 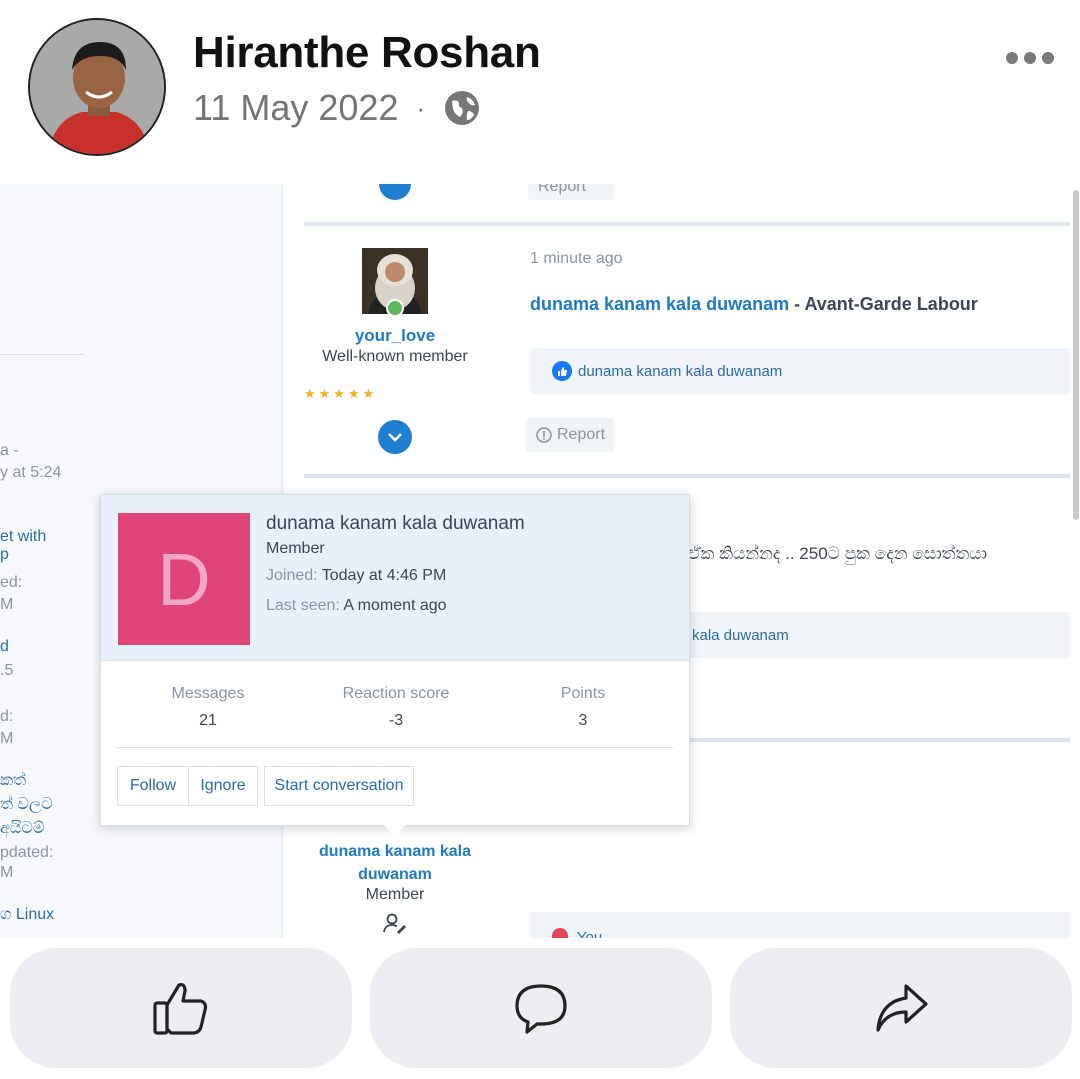 What do you see at coordinates (23, 537) in the screenshot?
I see `sidebar-fragment: et with` at bounding box center [23, 537].